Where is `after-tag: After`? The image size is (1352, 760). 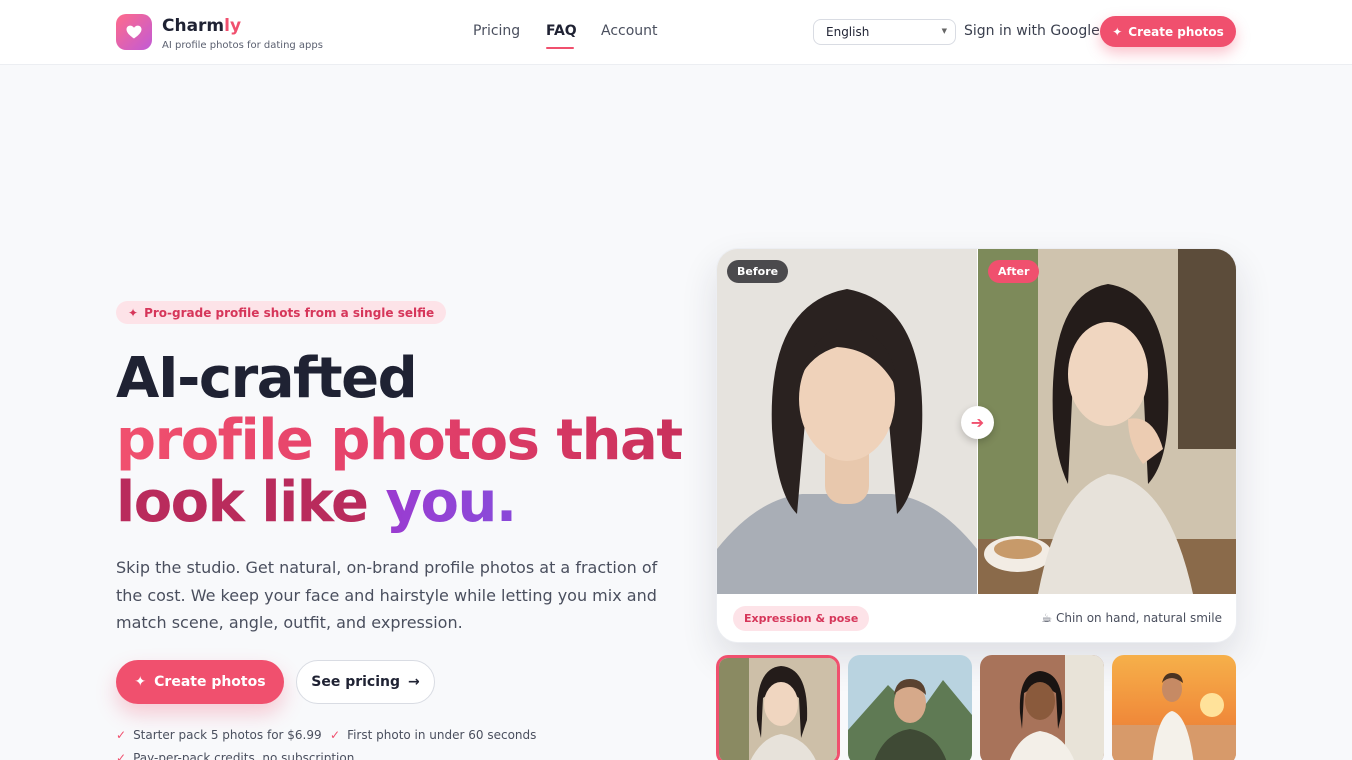
after-tag: After is located at coordinates (1014, 271).